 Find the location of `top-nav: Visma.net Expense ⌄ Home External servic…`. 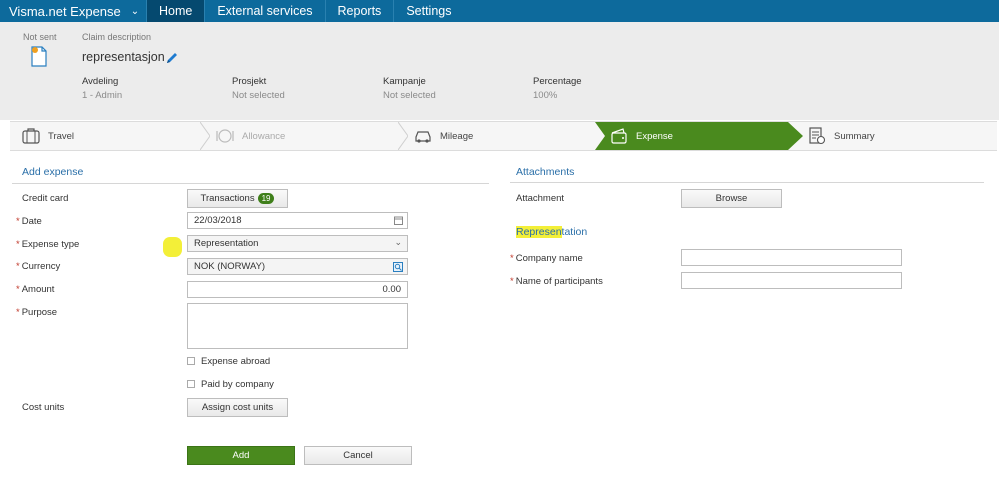

top-nav: Visma.net Expense ⌄ Home External servic… is located at coordinates (499, 11).